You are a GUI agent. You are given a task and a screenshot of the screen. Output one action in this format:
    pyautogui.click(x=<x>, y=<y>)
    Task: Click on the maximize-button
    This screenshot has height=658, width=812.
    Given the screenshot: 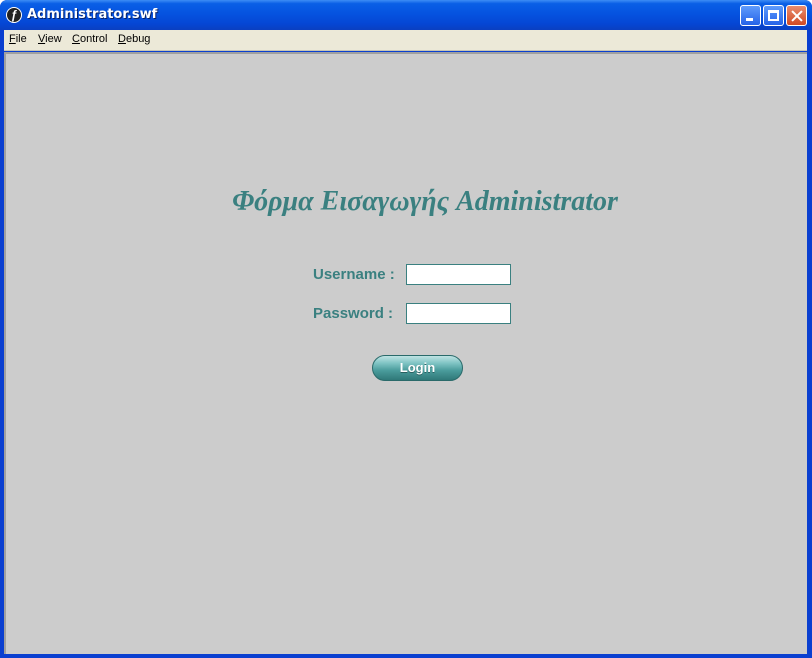 What is the action you would take?
    pyautogui.click(x=773, y=15)
    